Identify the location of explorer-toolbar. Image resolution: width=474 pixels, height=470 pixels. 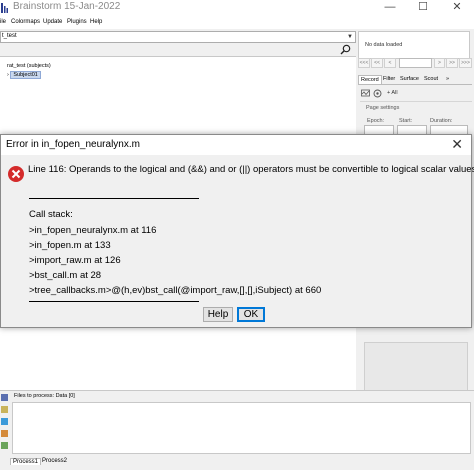
(178, 50).